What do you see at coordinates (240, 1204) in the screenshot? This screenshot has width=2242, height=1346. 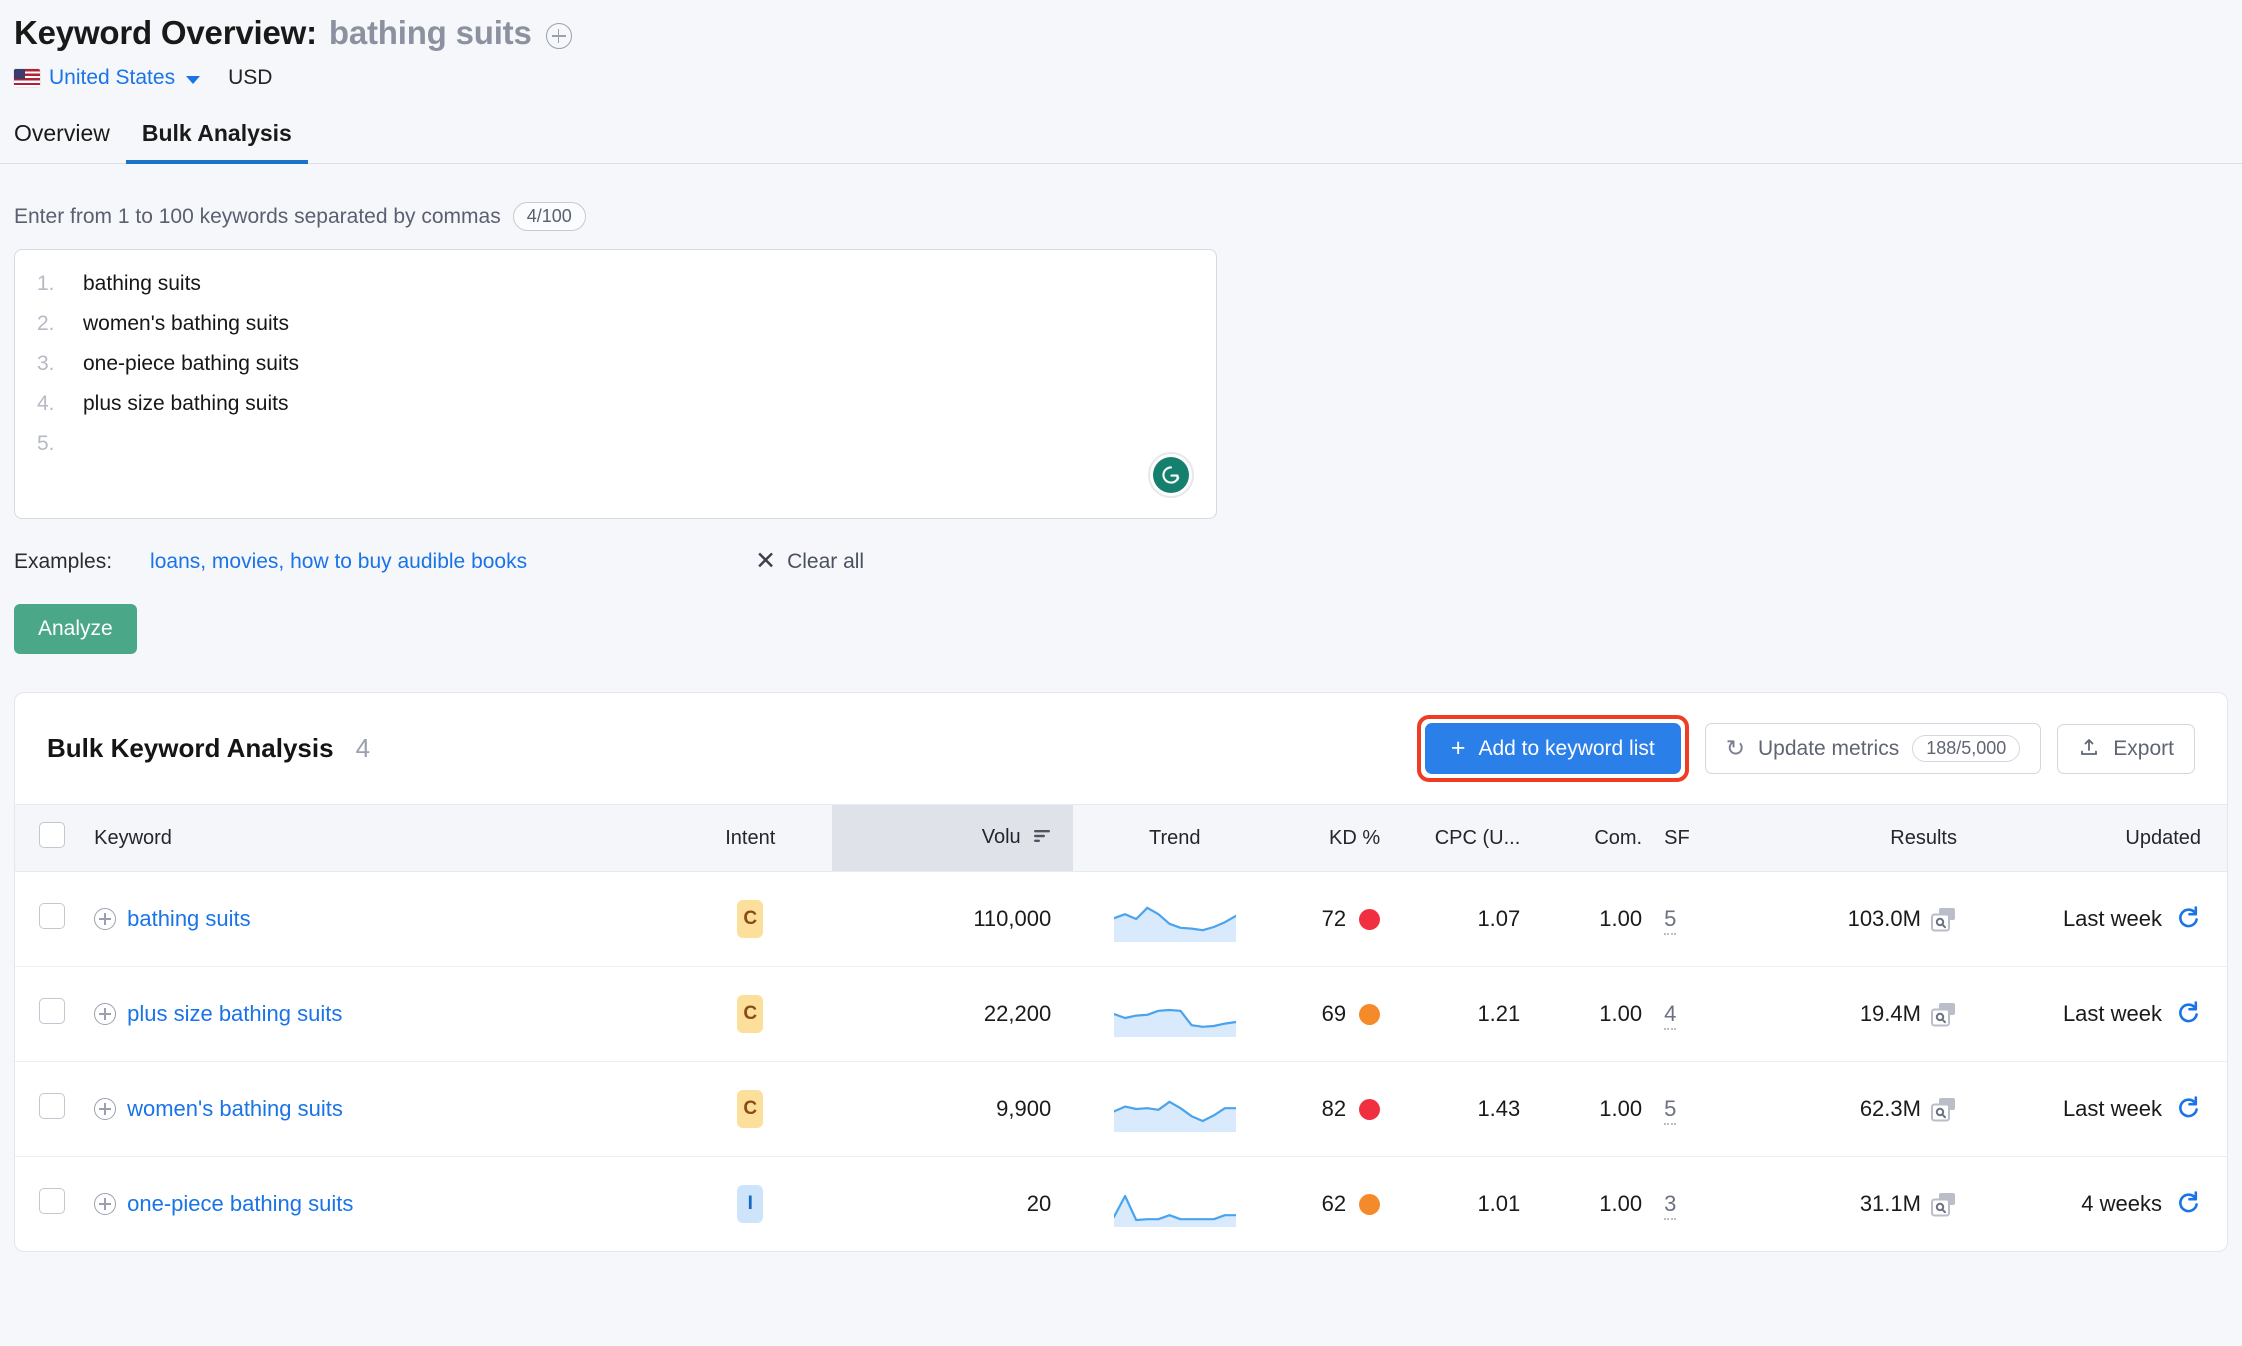 I see `keyword-link: one-piece bathing suits` at bounding box center [240, 1204].